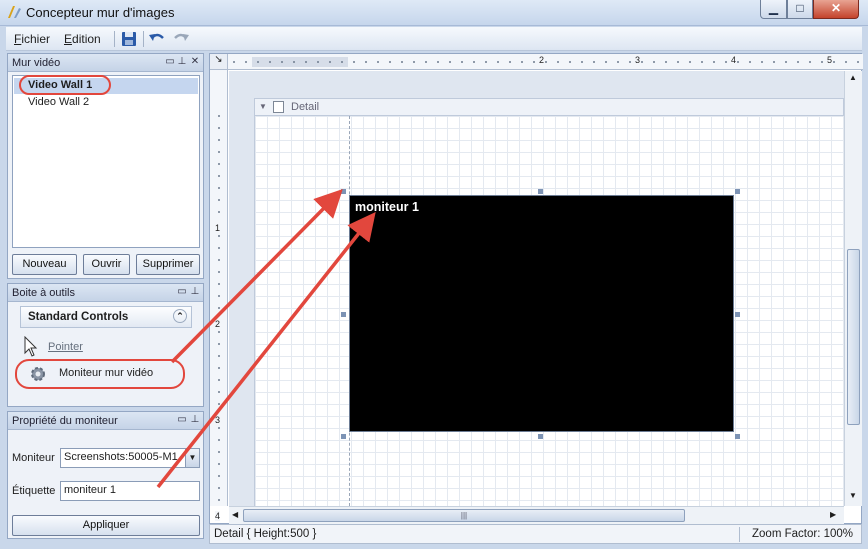 Image resolution: width=868 pixels, height=549 pixels. What do you see at coordinates (130, 491) in the screenshot?
I see `etiquette-input: moniteur 1` at bounding box center [130, 491].